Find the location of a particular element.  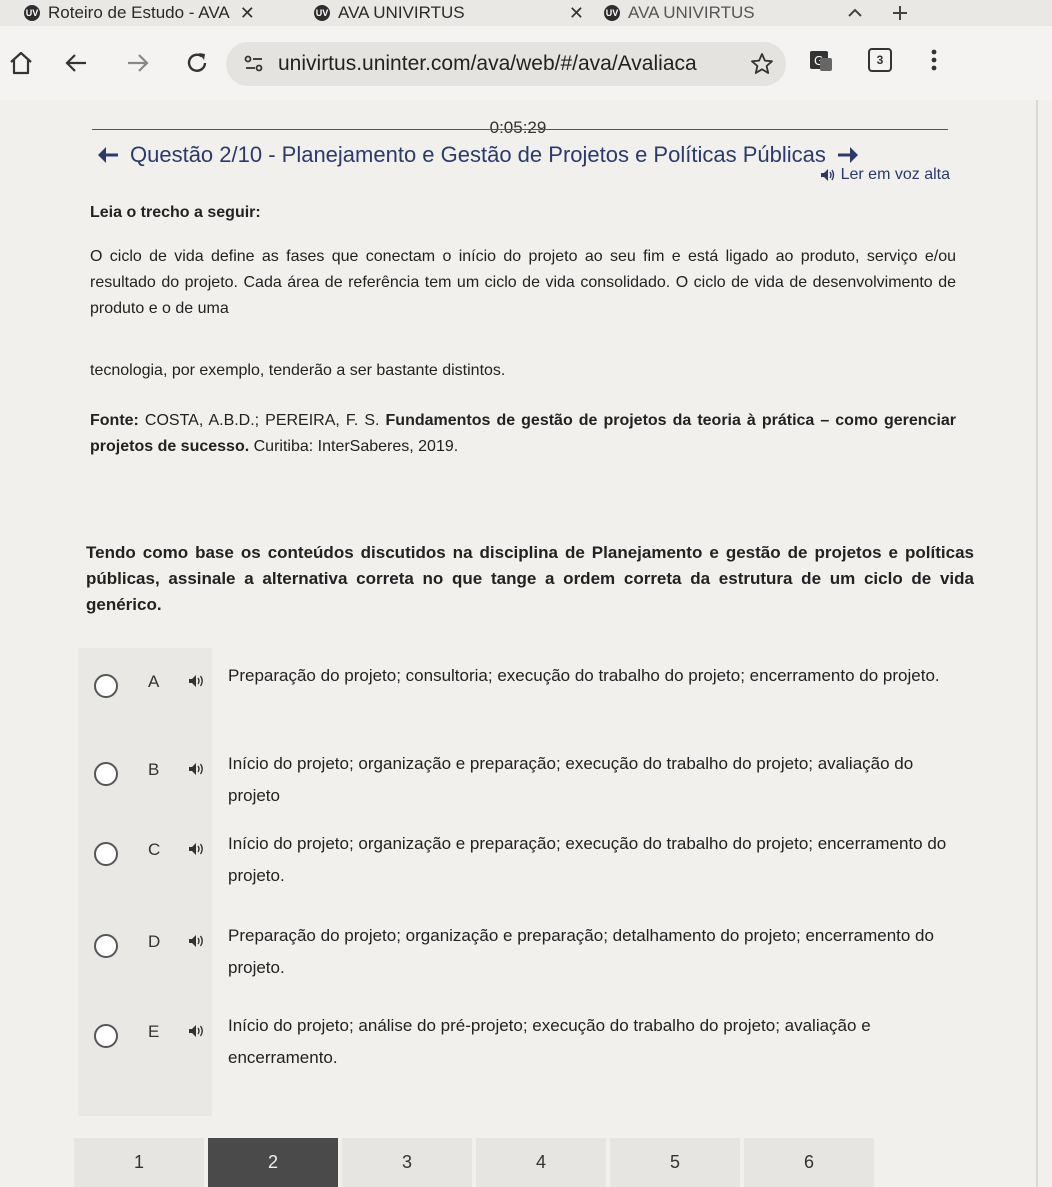

page-button-5: 5 is located at coordinates (675, 1162).